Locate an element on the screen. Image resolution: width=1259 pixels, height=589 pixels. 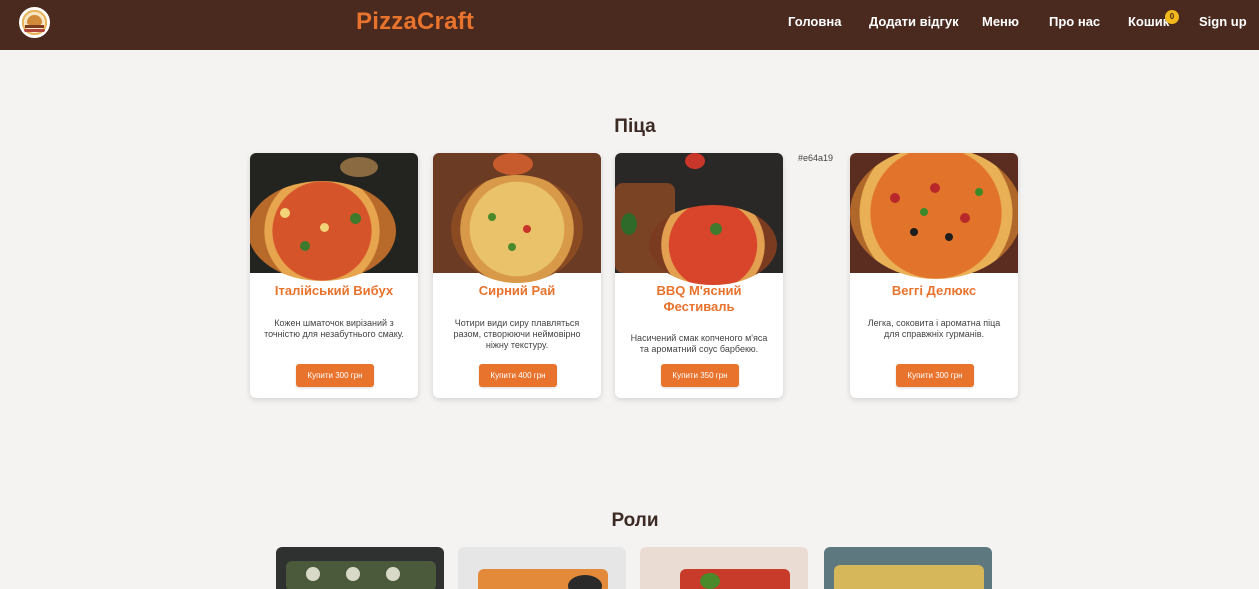
product-name: BBQ М'ясний Фестиваль is located at coordinates (699, 298).